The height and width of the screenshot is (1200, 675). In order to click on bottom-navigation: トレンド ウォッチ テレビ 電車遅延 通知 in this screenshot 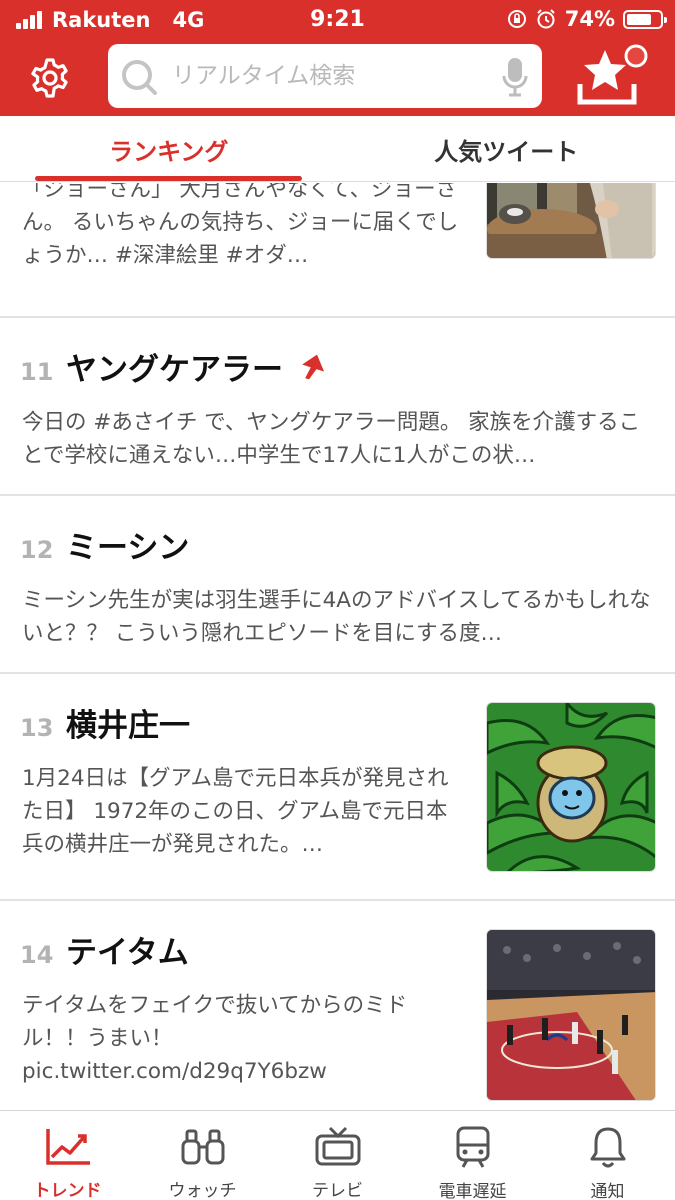, I will do `click(337, 1155)`.